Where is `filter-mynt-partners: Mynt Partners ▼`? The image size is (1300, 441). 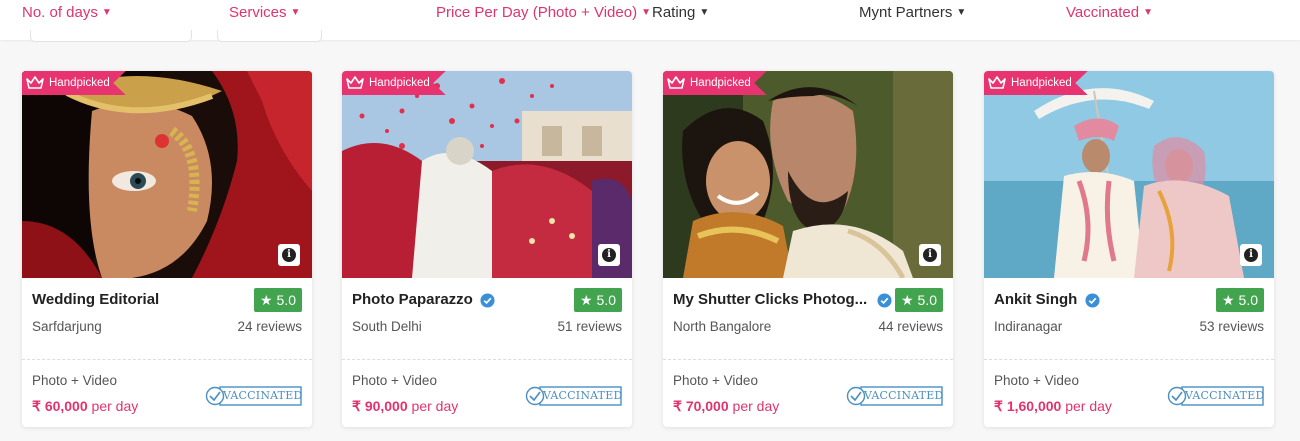 filter-mynt-partners: Mynt Partners ▼ is located at coordinates (912, 12).